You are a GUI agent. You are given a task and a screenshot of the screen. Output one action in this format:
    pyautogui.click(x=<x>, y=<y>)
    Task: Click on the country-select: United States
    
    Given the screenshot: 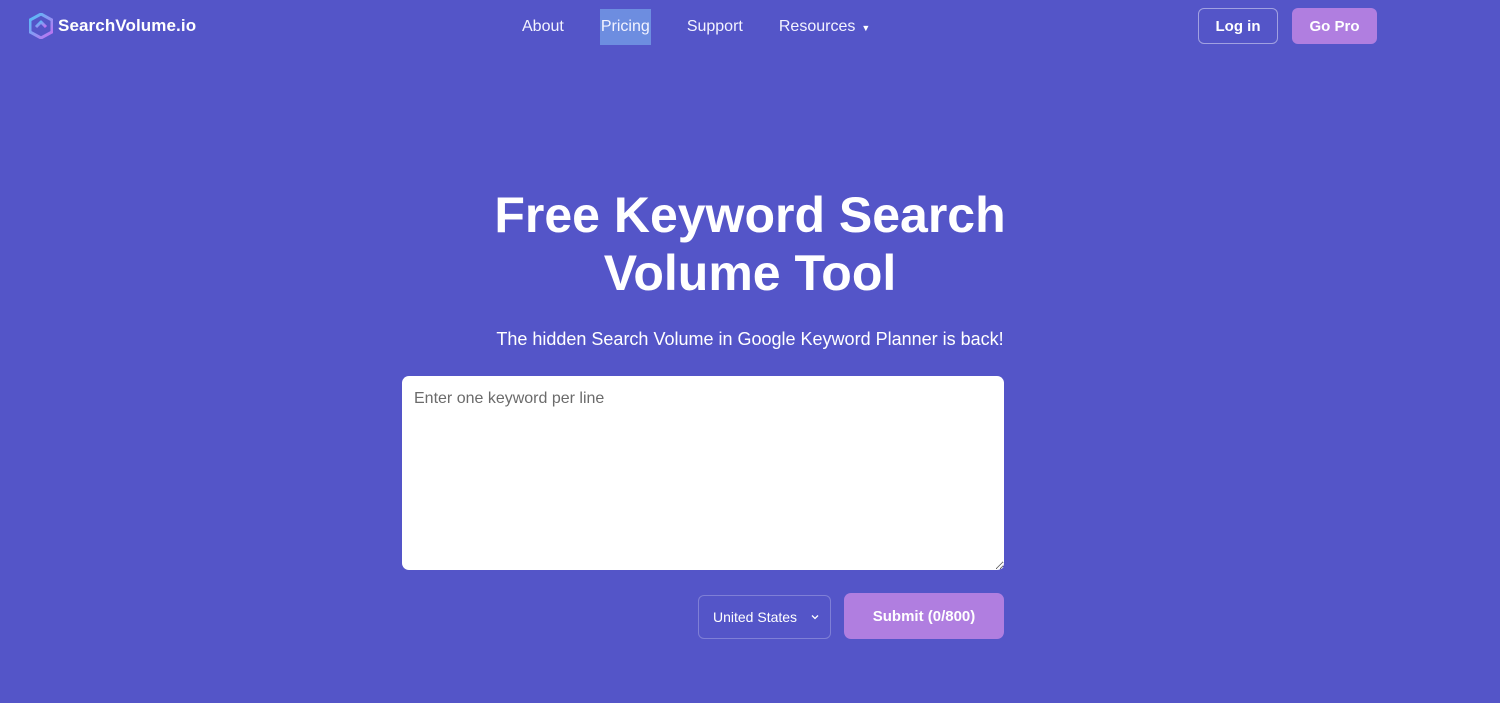 What is the action you would take?
    pyautogui.click(x=764, y=617)
    